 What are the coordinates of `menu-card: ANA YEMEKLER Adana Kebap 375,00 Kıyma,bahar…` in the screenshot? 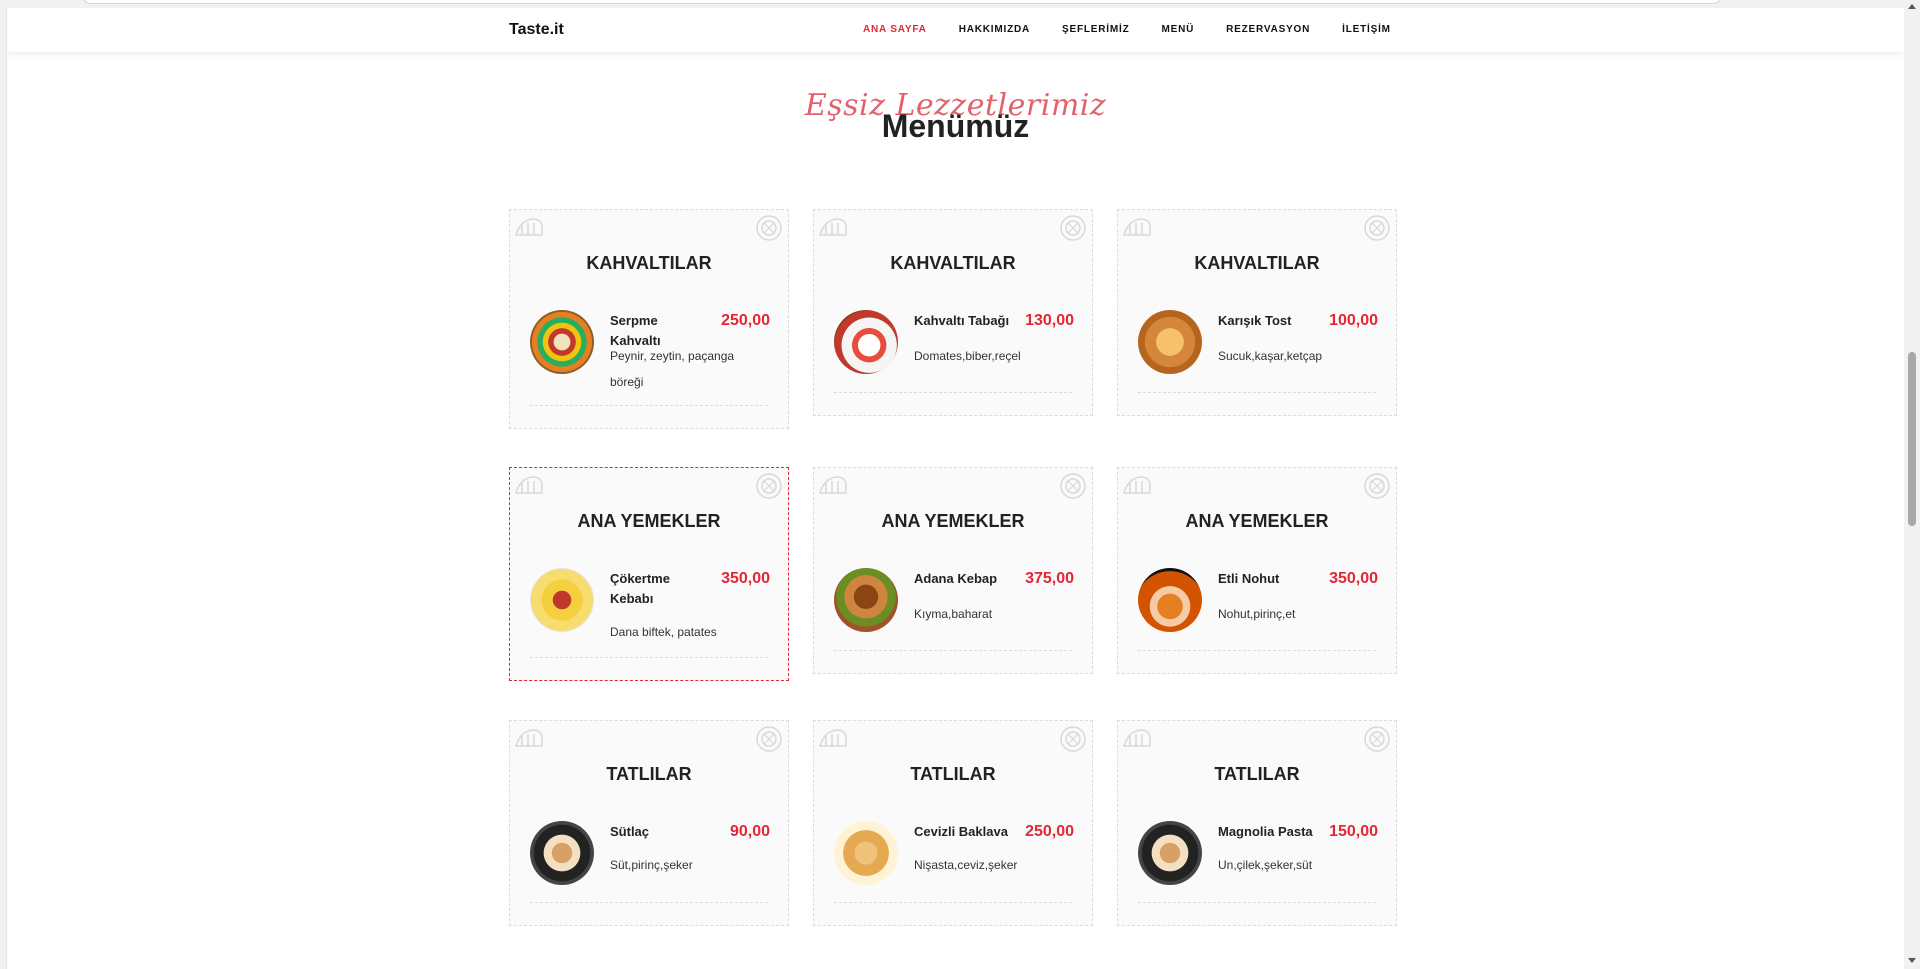 It's located at (953, 570).